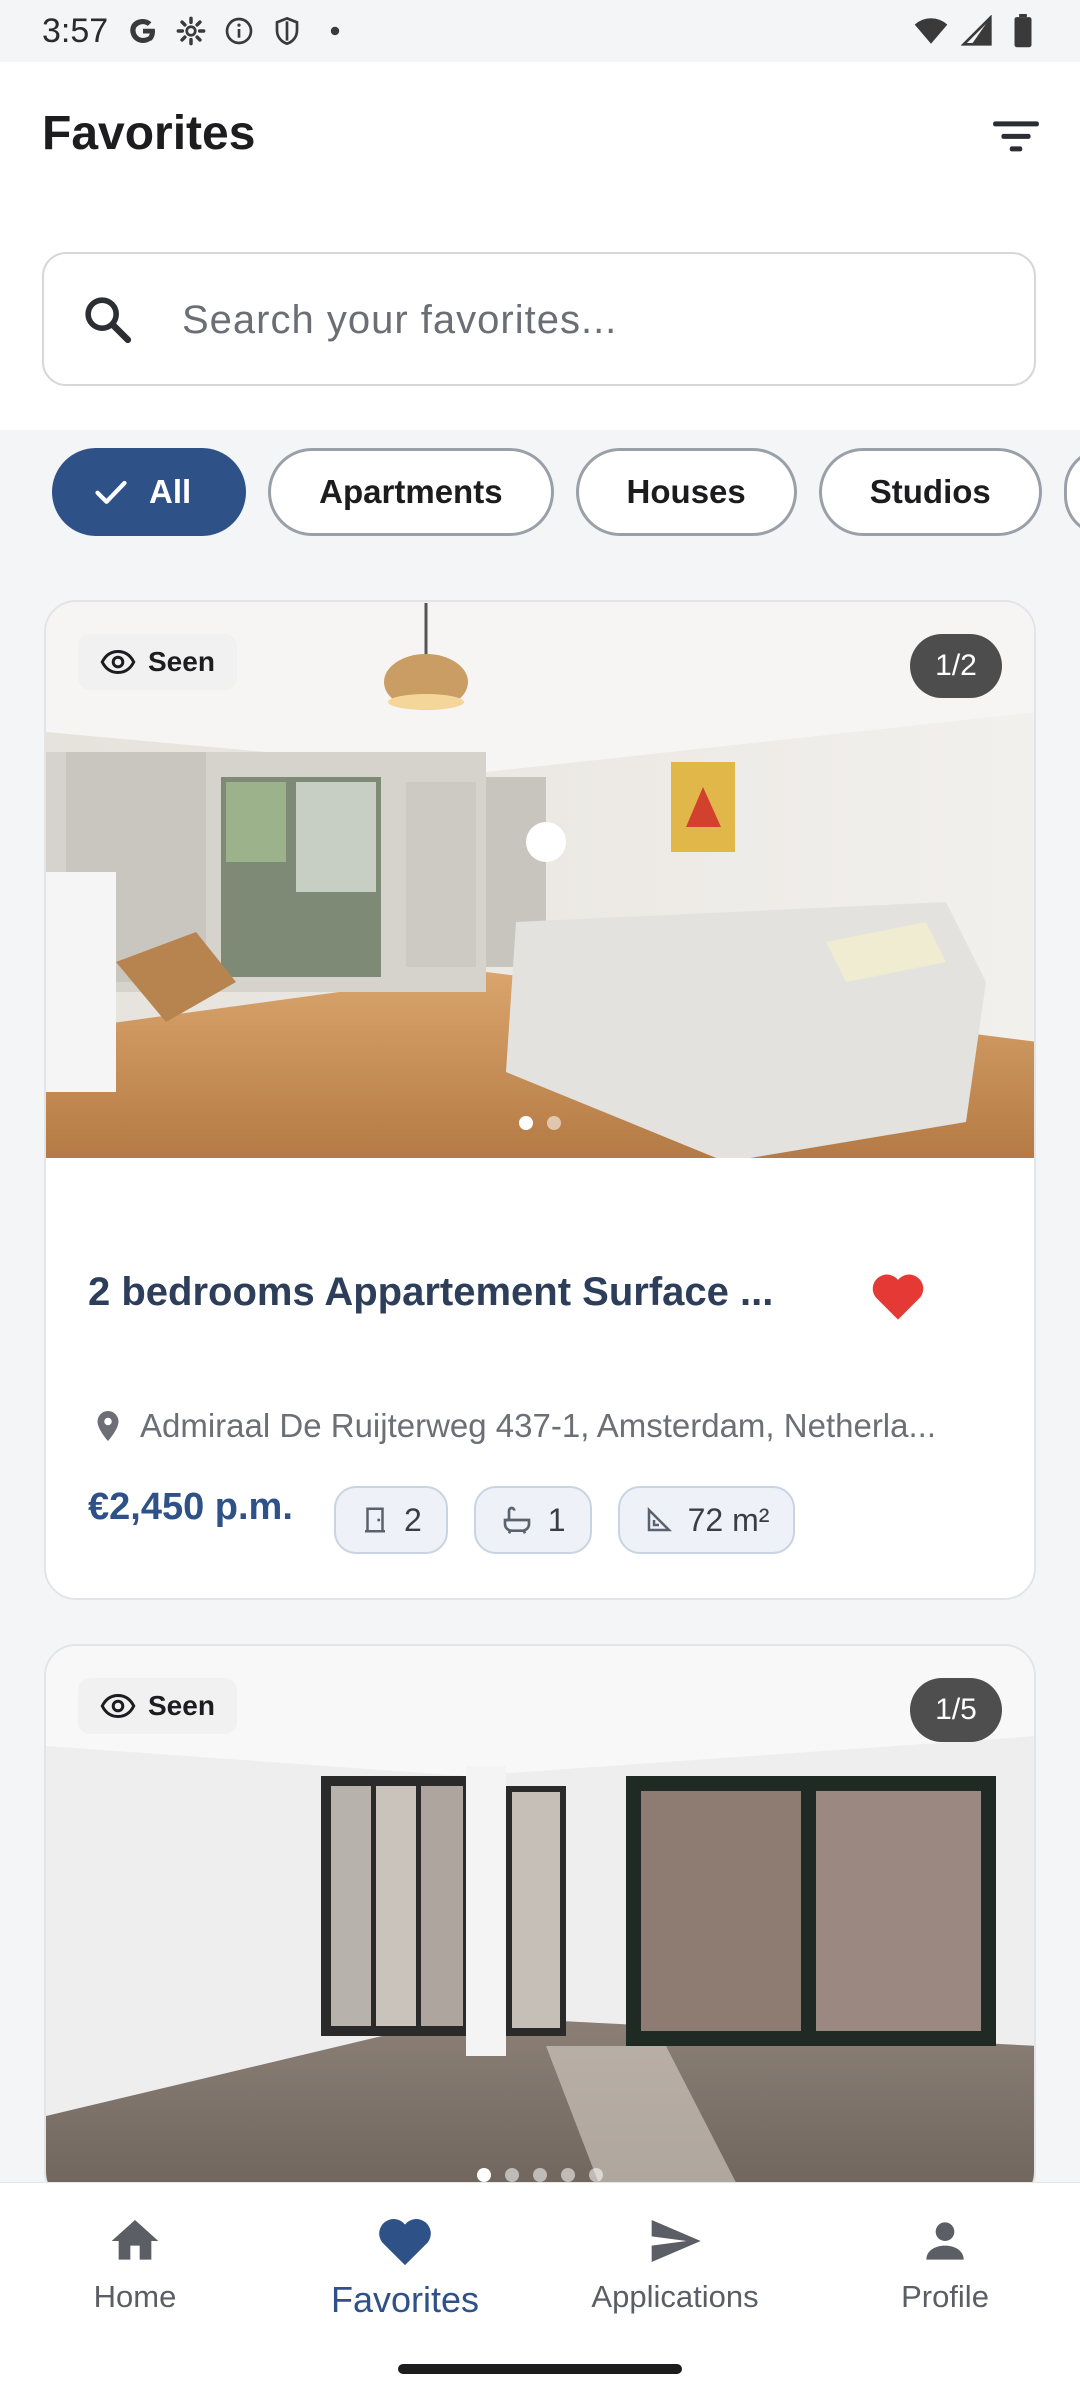  What do you see at coordinates (108, 1426) in the screenshot?
I see `location-pin-icon` at bounding box center [108, 1426].